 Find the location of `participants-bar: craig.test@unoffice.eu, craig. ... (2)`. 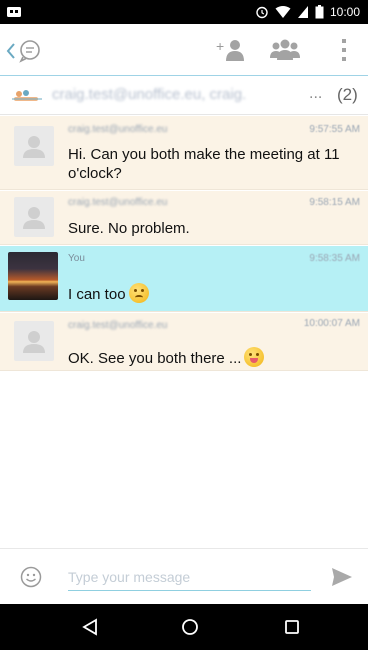

participants-bar: craig.test@unoffice.eu, craig. ... (2) is located at coordinates (184, 96).